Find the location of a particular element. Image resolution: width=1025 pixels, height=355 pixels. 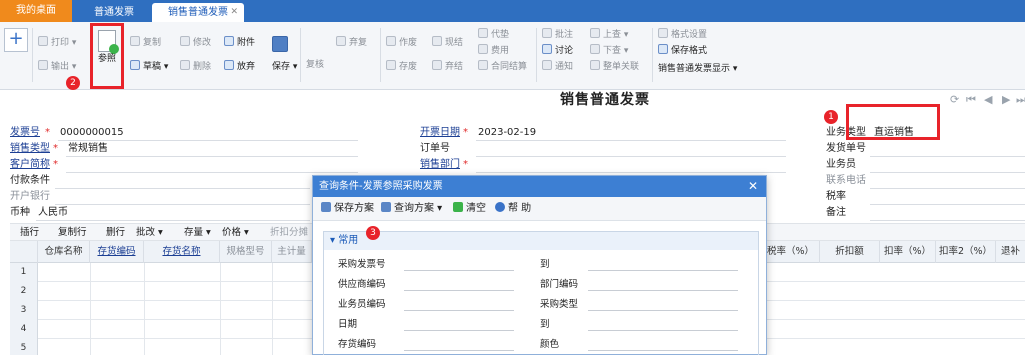

col-item-name: 存货名称 is located at coordinates (182, 252).